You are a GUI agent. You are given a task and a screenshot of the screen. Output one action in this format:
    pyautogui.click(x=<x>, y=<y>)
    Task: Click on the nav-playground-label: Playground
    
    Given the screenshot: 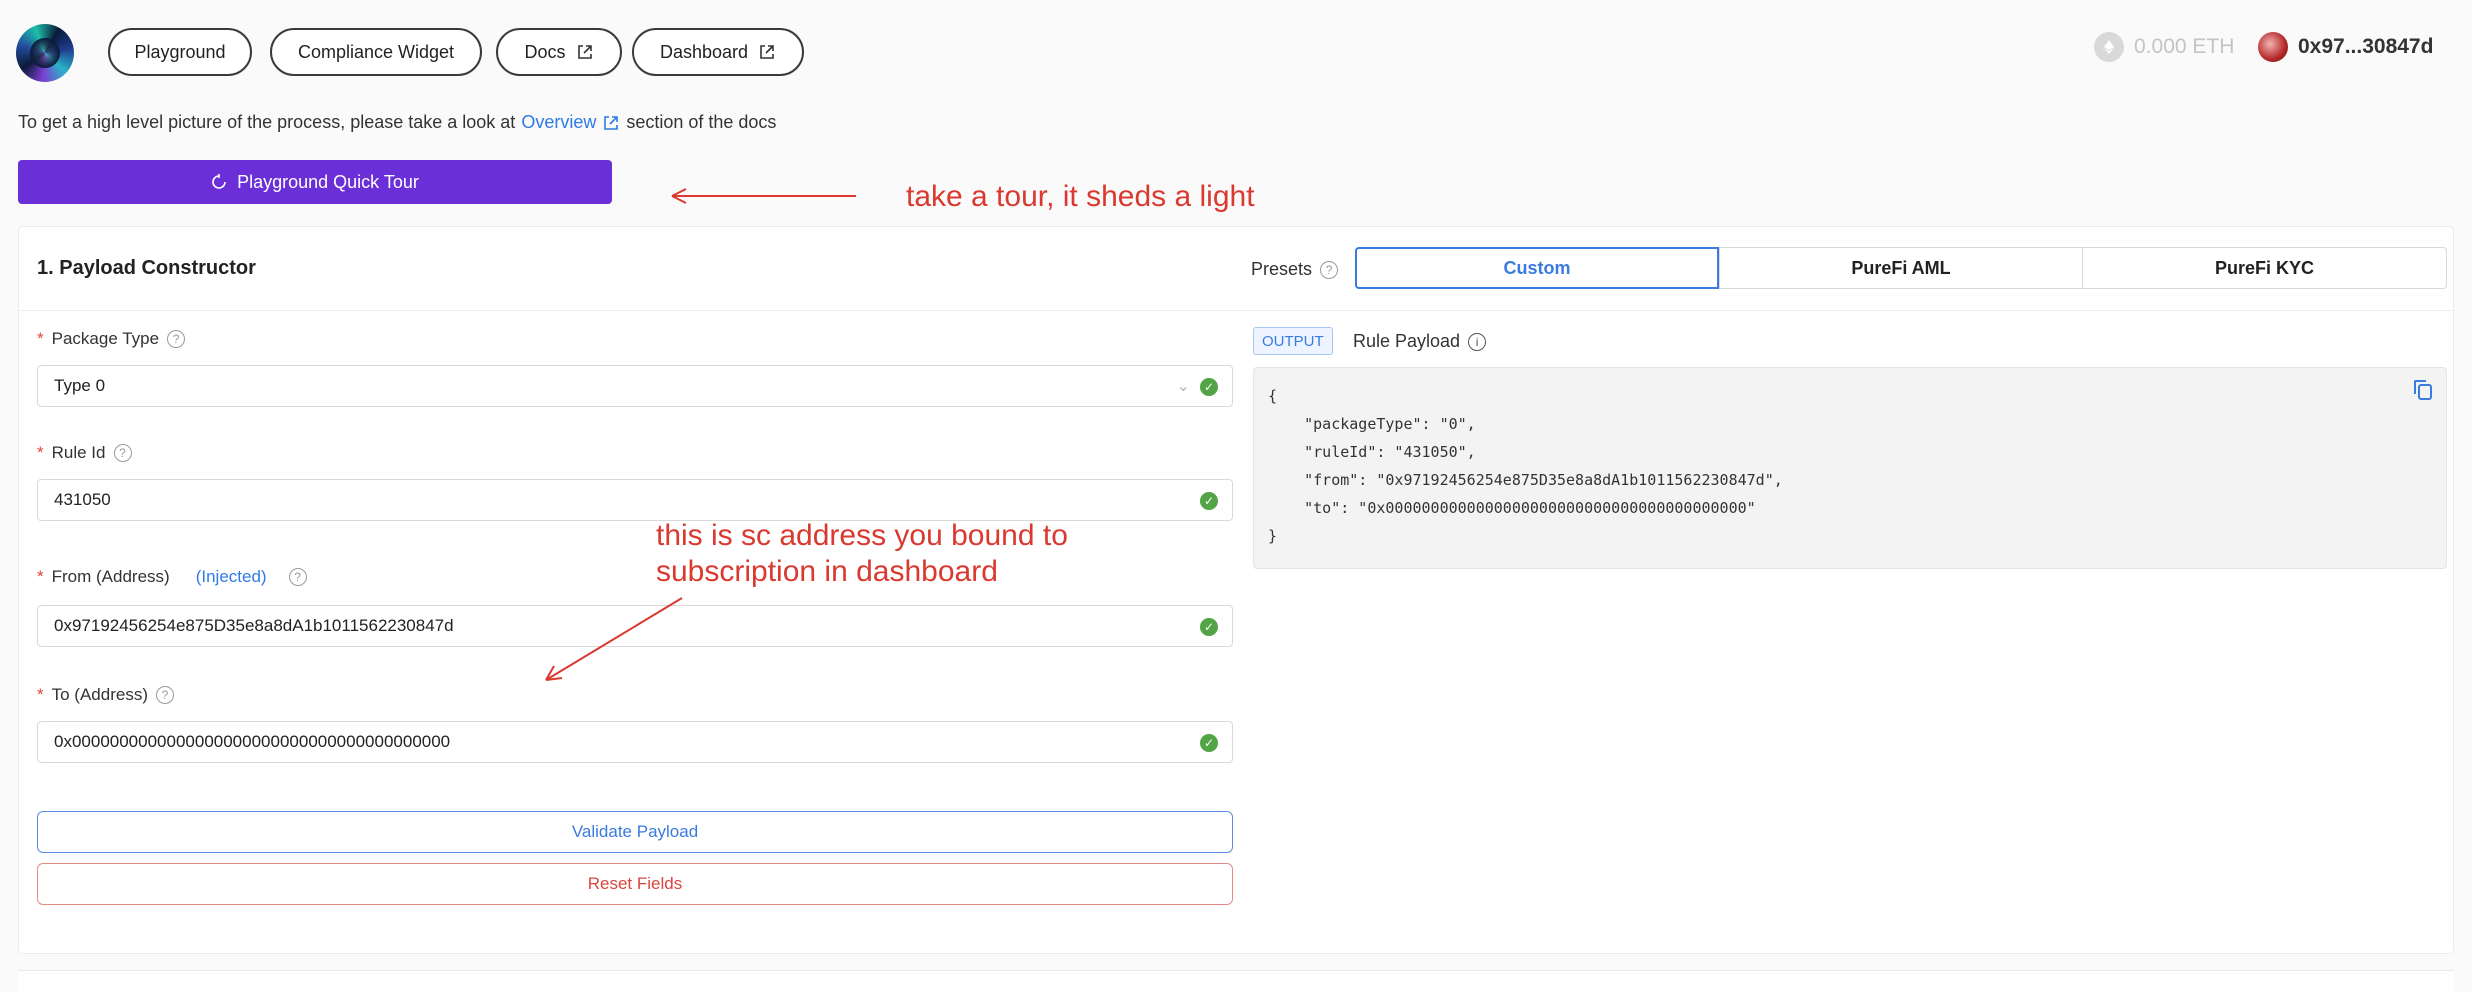 What is the action you would take?
    pyautogui.click(x=180, y=51)
    